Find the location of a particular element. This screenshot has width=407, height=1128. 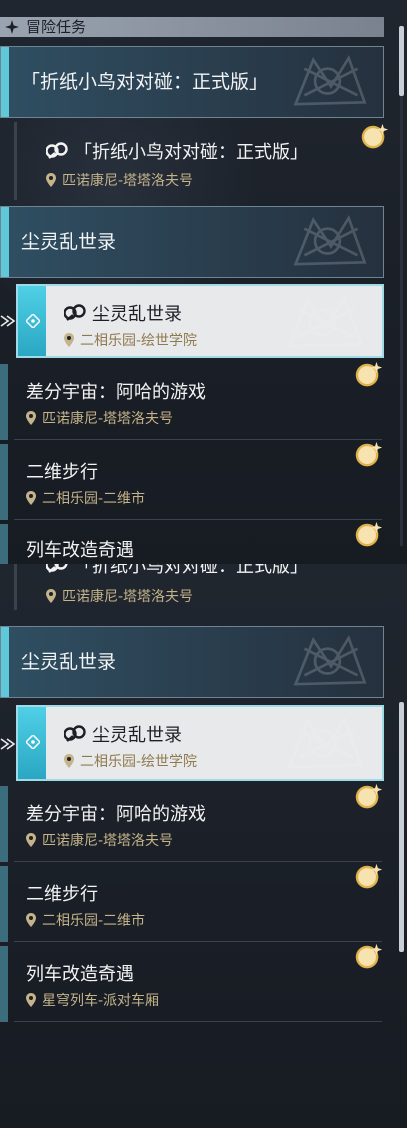

quest-item: 列车改造奇遇 is located at coordinates (191, 544).